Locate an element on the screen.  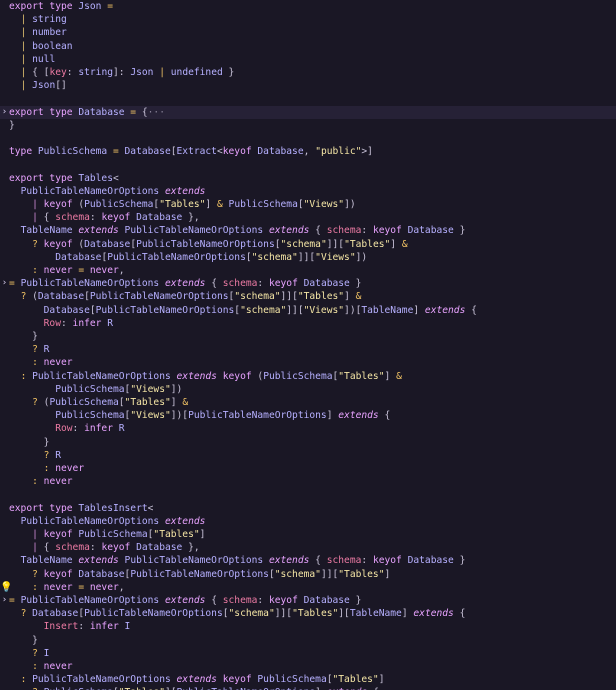
code-line: Insert: infer I is located at coordinates (308, 626).